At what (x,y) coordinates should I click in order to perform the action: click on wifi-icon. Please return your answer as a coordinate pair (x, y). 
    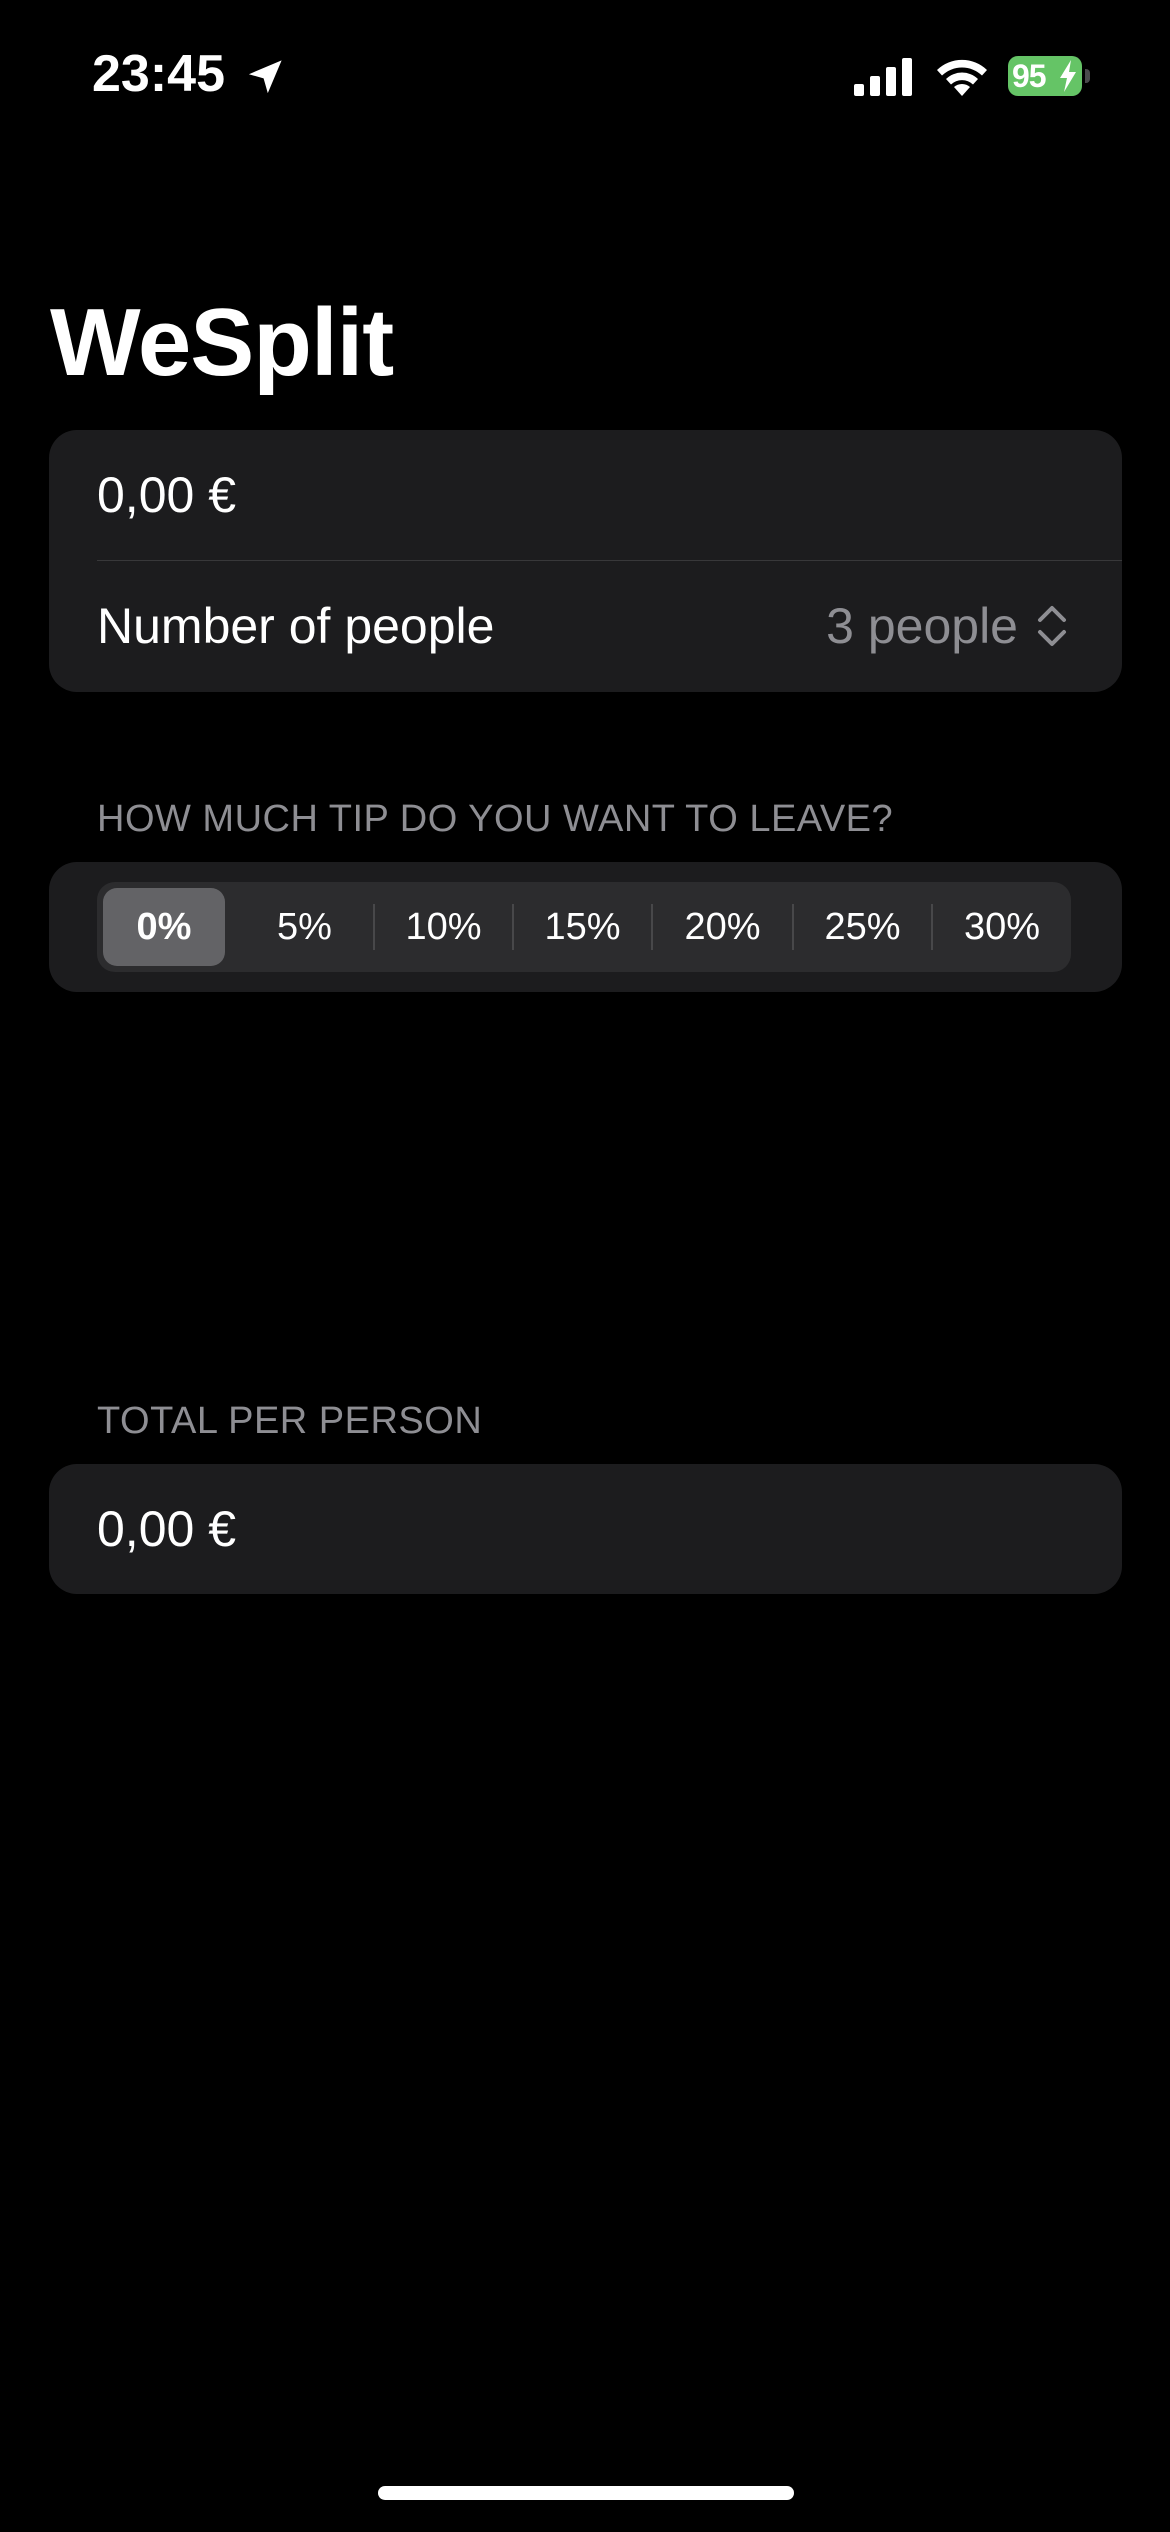
    Looking at the image, I should click on (962, 77).